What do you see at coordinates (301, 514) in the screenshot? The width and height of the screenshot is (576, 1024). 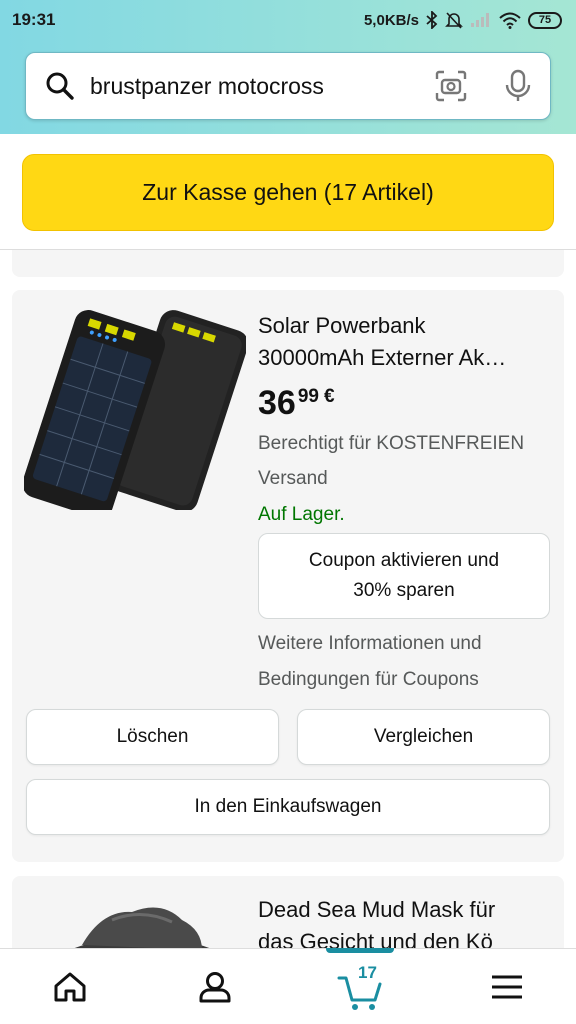 I see `stock-status: Auf Lager.` at bounding box center [301, 514].